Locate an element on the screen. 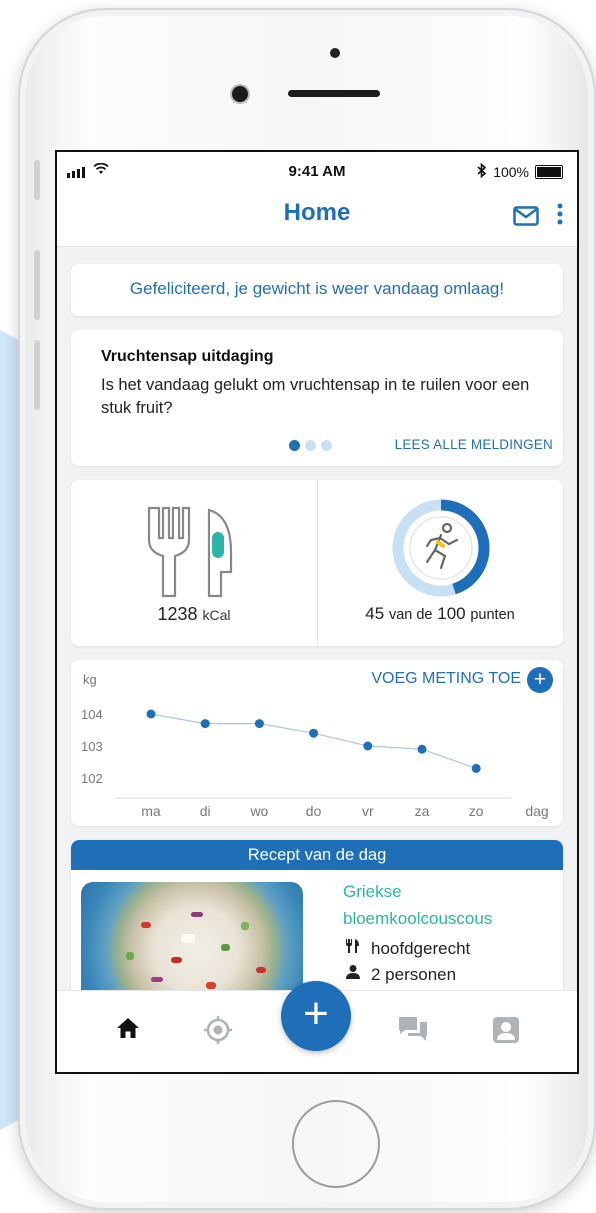 Image resolution: width=596 pixels, height=1213 pixels. chat-icon is located at coordinates (413, 1031).